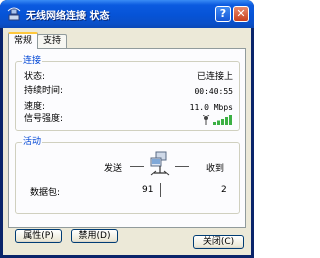 The width and height of the screenshot is (320, 258). What do you see at coordinates (127, 14) in the screenshot?
I see `title-bar: 无线网络连接 状态 ? ✕` at bounding box center [127, 14].